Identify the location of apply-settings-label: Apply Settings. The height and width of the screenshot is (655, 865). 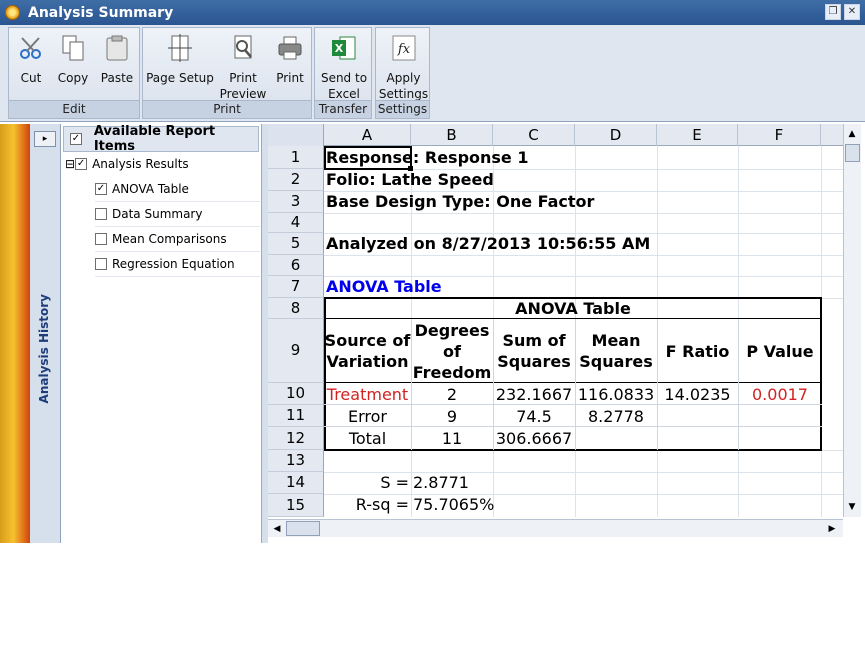
(403, 86).